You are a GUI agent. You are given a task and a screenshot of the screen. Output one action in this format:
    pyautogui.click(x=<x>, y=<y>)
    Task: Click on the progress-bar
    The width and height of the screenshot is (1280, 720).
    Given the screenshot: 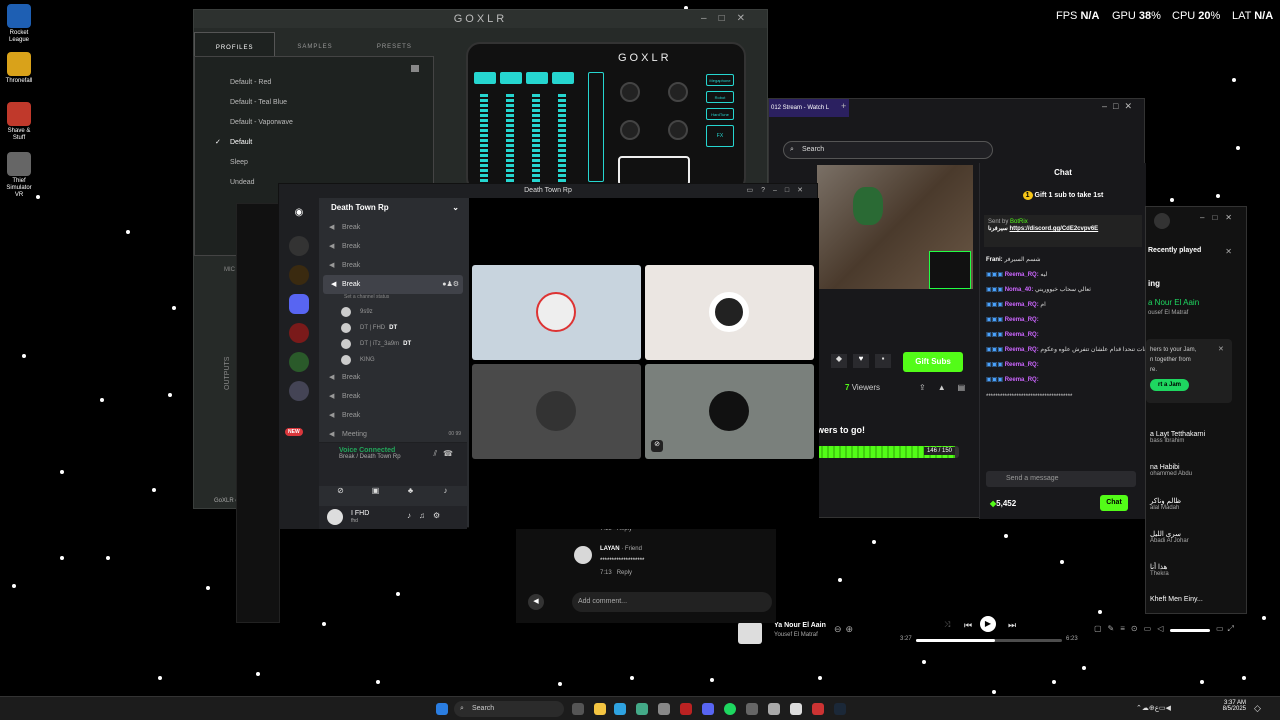 What is the action you would take?
    pyautogui.click(x=989, y=640)
    